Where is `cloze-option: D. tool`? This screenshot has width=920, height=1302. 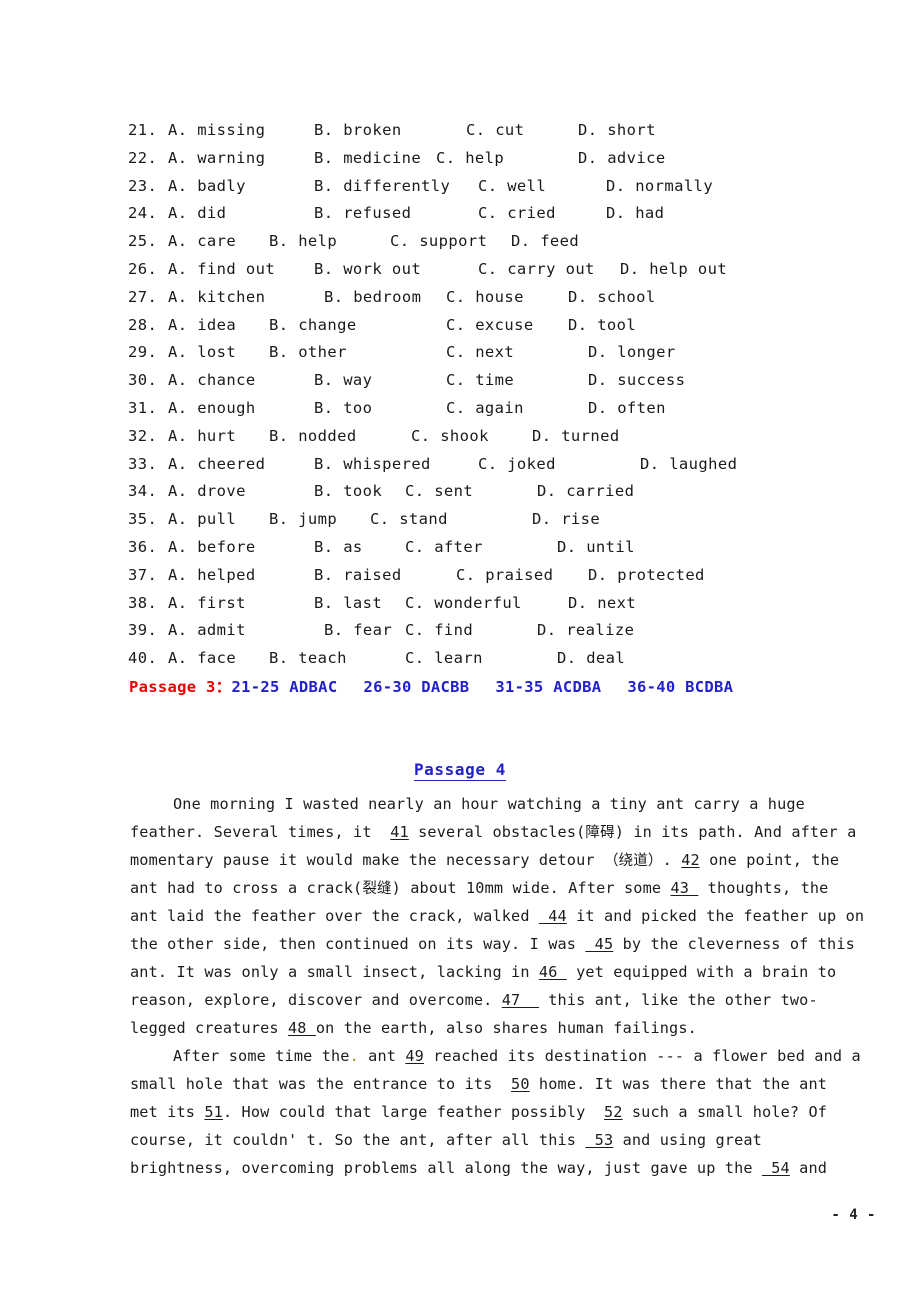 cloze-option: D. tool is located at coordinates (602, 325).